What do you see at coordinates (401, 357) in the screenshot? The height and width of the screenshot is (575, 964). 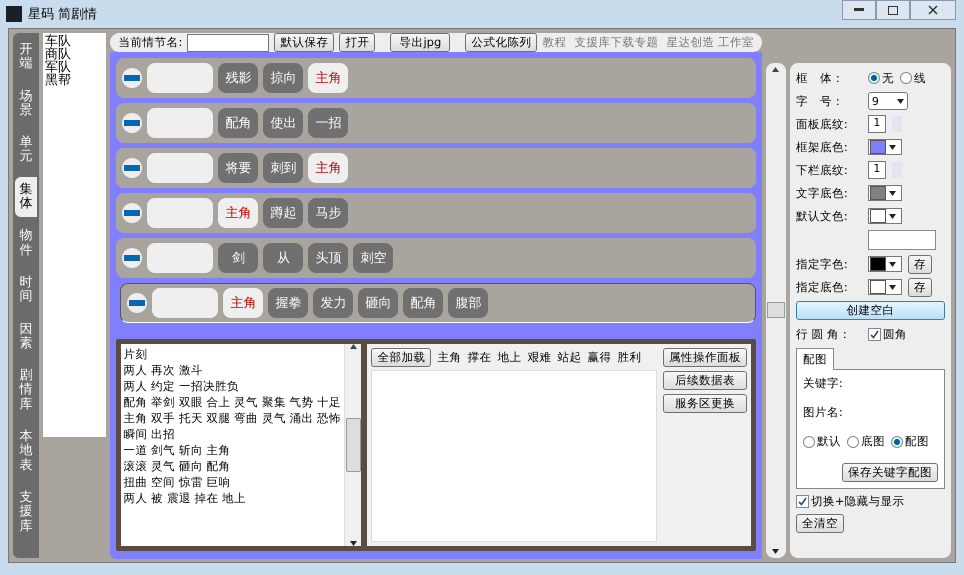 I see `load-all-button: 全部加载` at bounding box center [401, 357].